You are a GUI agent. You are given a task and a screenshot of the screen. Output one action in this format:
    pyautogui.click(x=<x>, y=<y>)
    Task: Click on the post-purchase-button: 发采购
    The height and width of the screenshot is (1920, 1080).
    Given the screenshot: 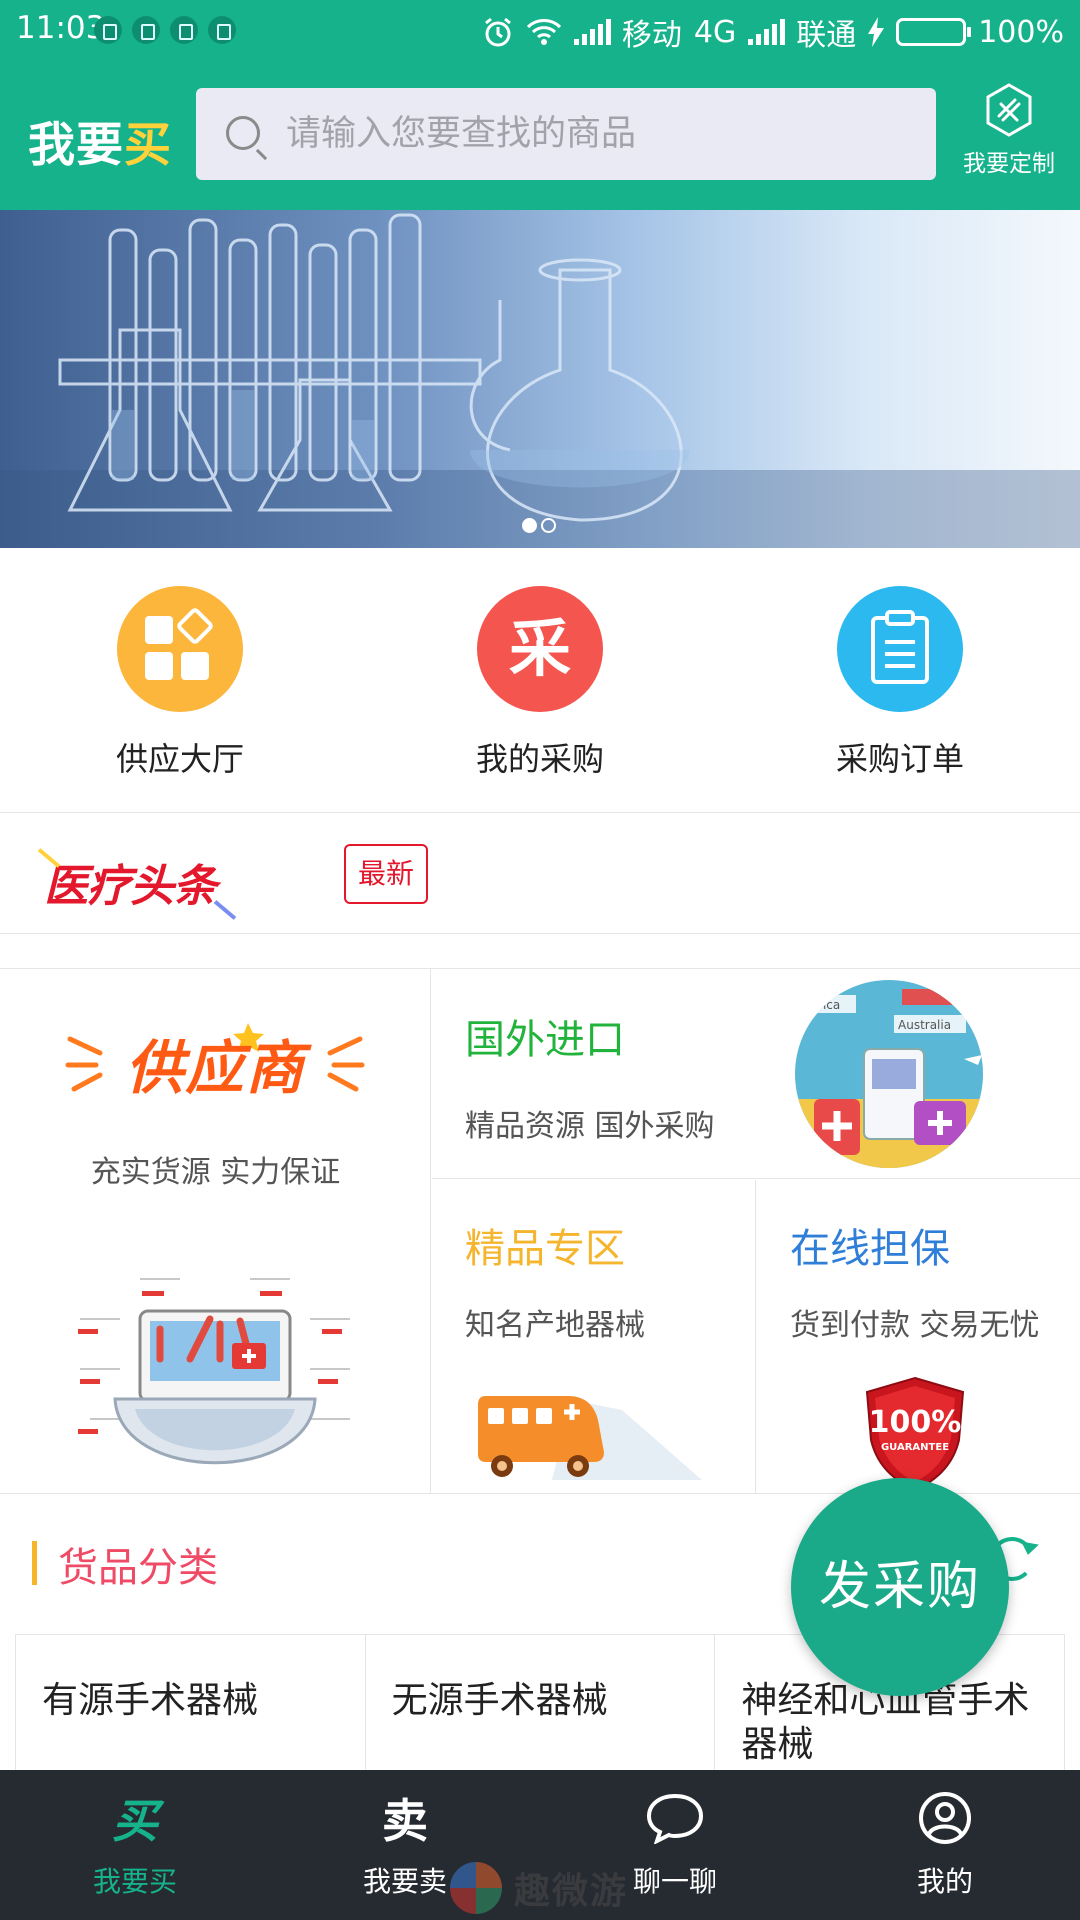 What is the action you would take?
    pyautogui.click(x=900, y=1587)
    